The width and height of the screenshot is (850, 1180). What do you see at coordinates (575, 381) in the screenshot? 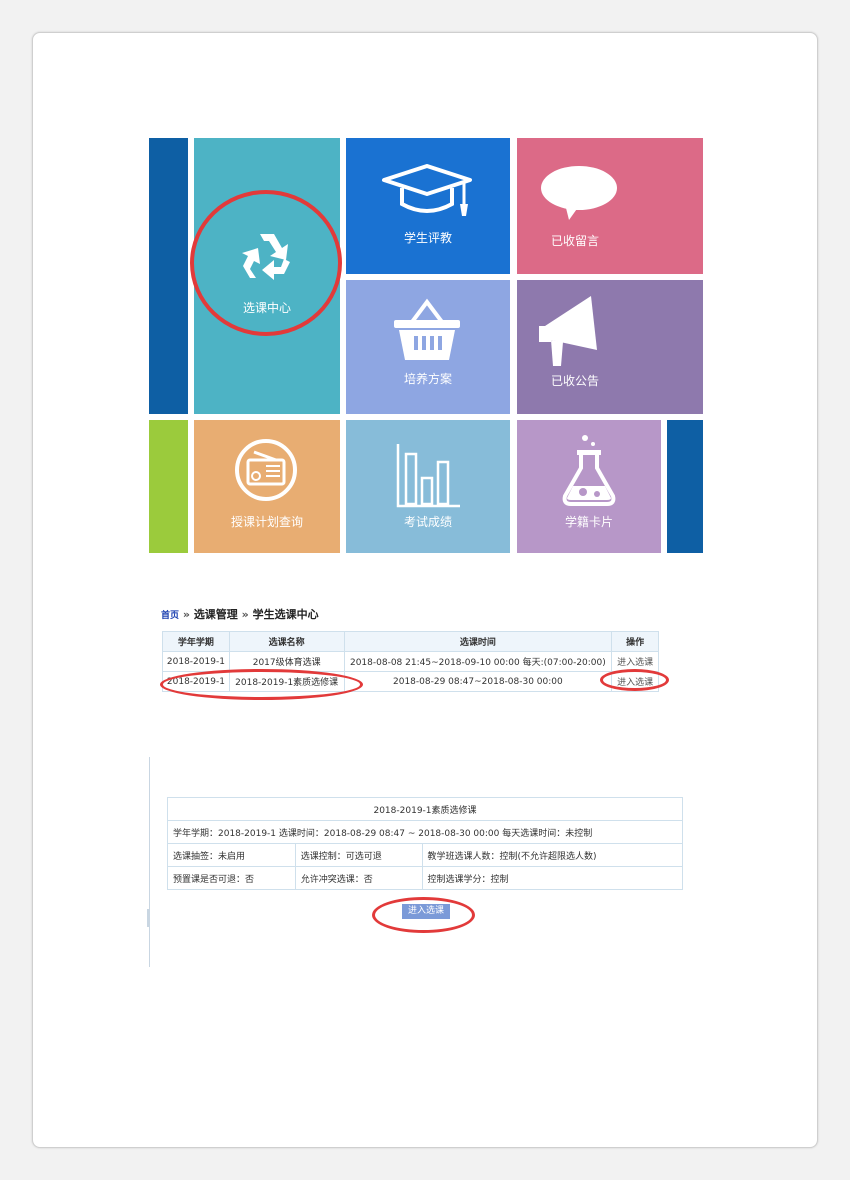
I see `tile-label-received-notices: 已收公告` at bounding box center [575, 381].